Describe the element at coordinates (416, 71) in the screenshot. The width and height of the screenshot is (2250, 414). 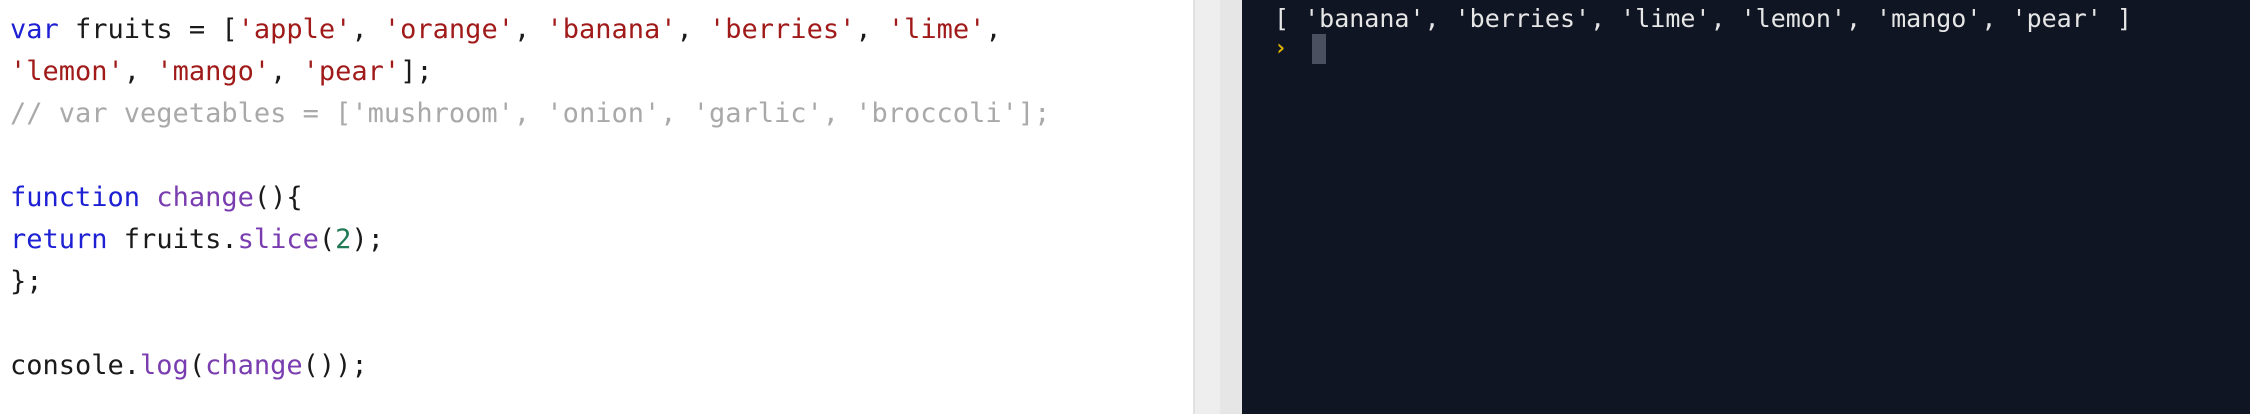
I see `code-text: ];` at that location.